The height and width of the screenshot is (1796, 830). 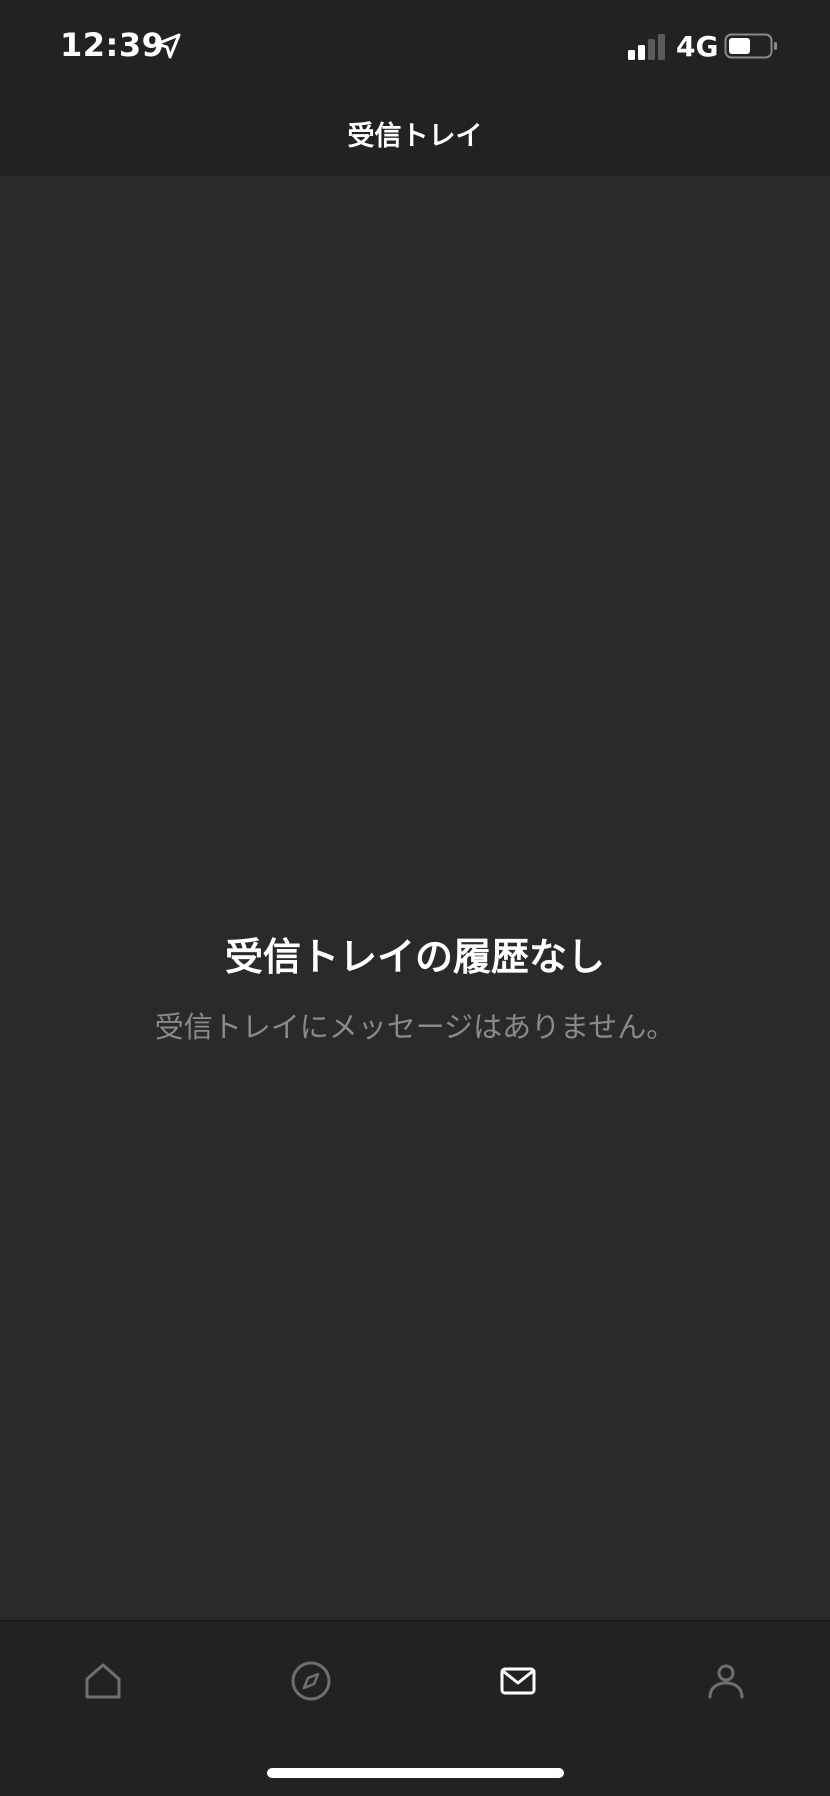 I want to click on home-icon, so click(x=103, y=1681).